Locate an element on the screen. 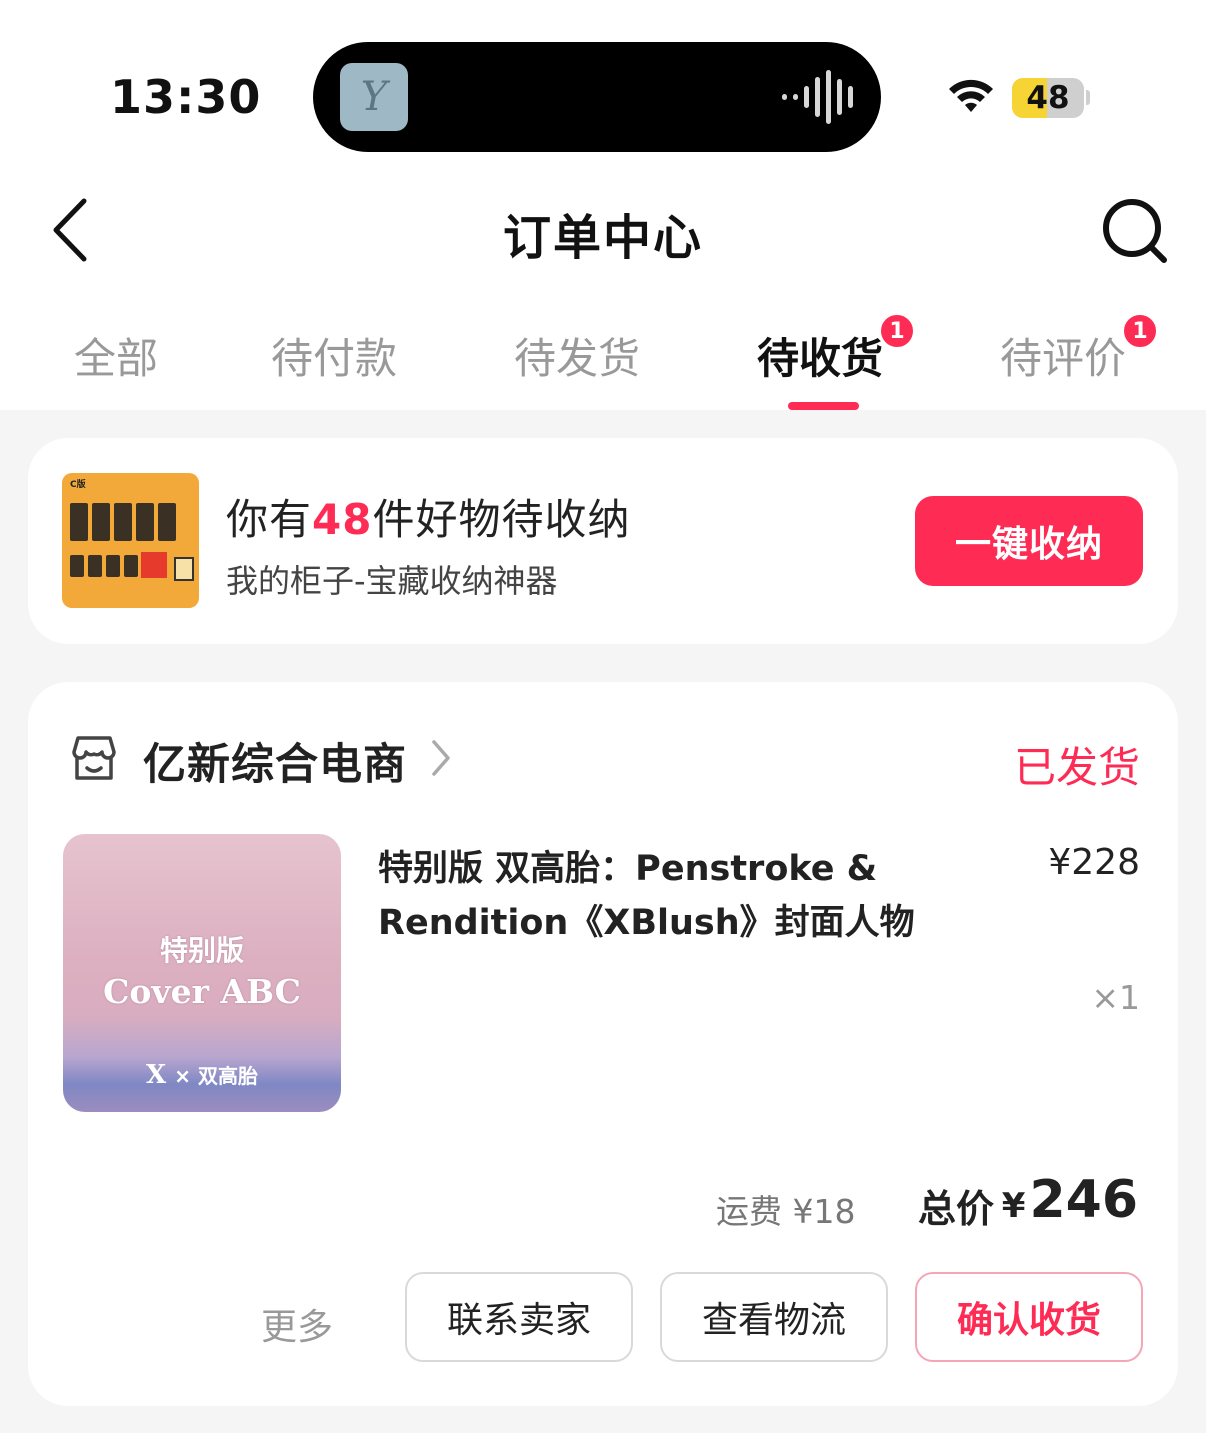 The width and height of the screenshot is (1206, 1433). view-logistics-button: 查看物流 is located at coordinates (774, 1317).